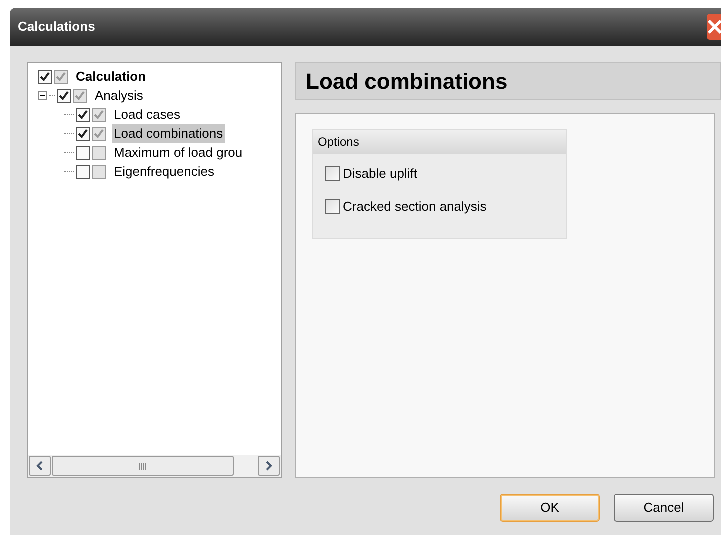 The image size is (721, 535). What do you see at coordinates (164, 172) in the screenshot?
I see `tree-item: Eigenfrequencies` at bounding box center [164, 172].